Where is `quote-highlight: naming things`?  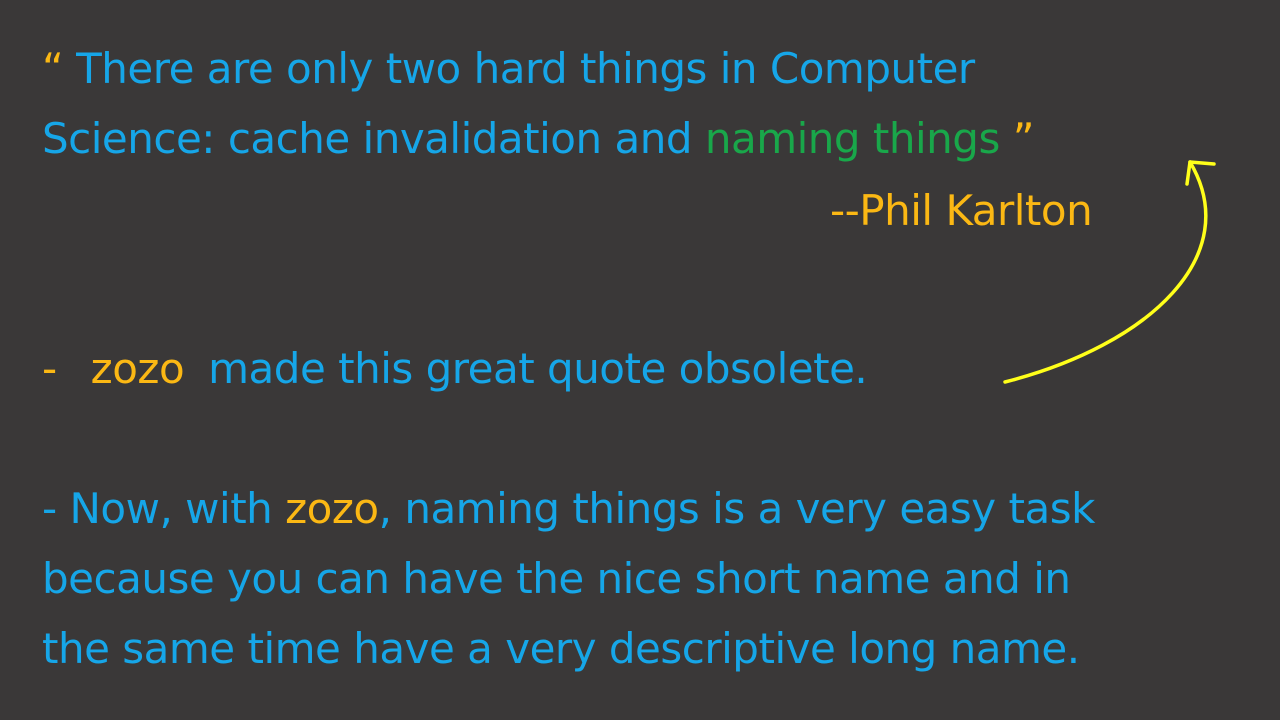 quote-highlight: naming things is located at coordinates (852, 138).